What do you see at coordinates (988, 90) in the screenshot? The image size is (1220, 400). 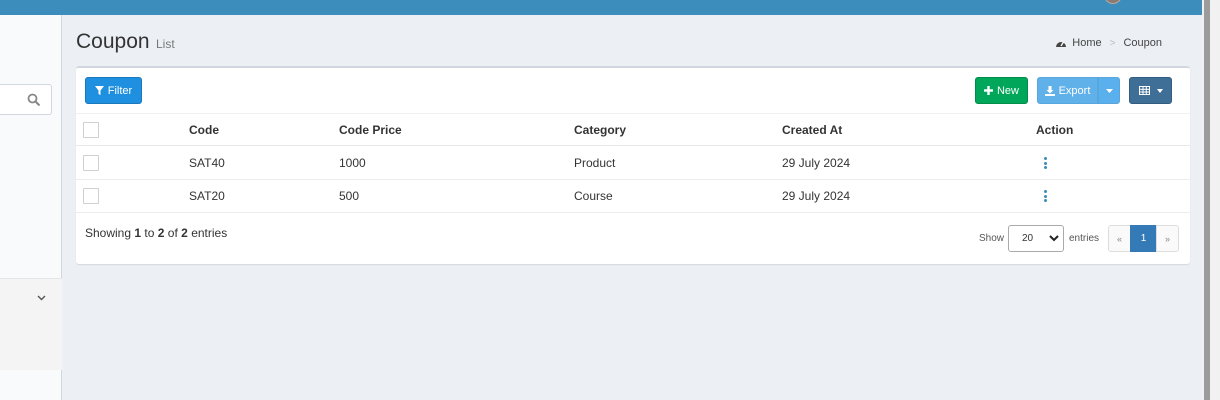 I see `plus-icon` at bounding box center [988, 90].